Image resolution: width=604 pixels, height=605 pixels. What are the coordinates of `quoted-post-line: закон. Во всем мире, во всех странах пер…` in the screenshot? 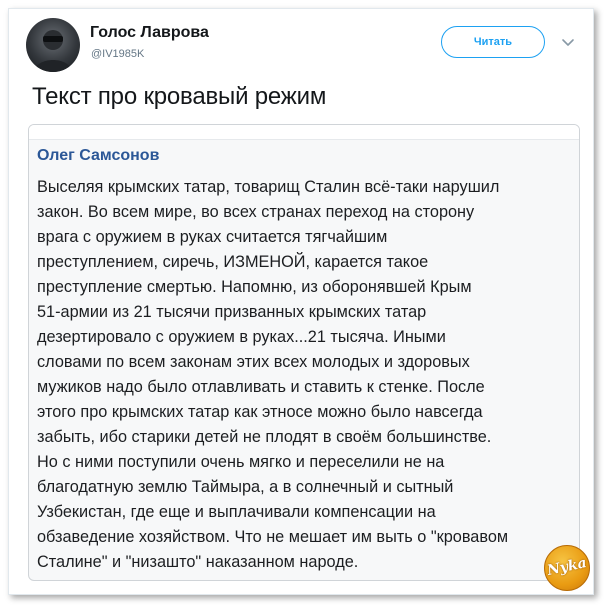 It's located at (256, 212).